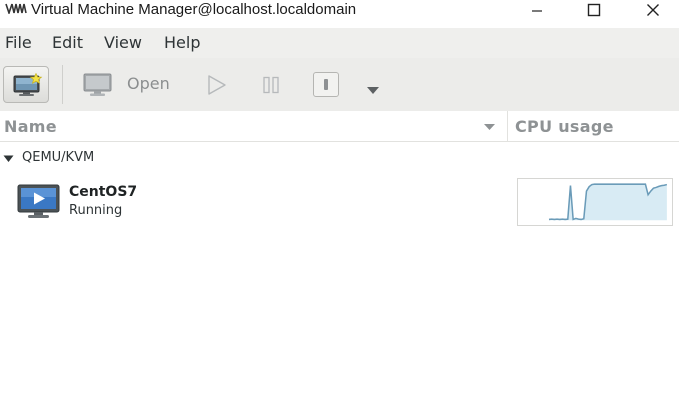  What do you see at coordinates (97, 84) in the screenshot?
I see `monitor-icon` at bounding box center [97, 84].